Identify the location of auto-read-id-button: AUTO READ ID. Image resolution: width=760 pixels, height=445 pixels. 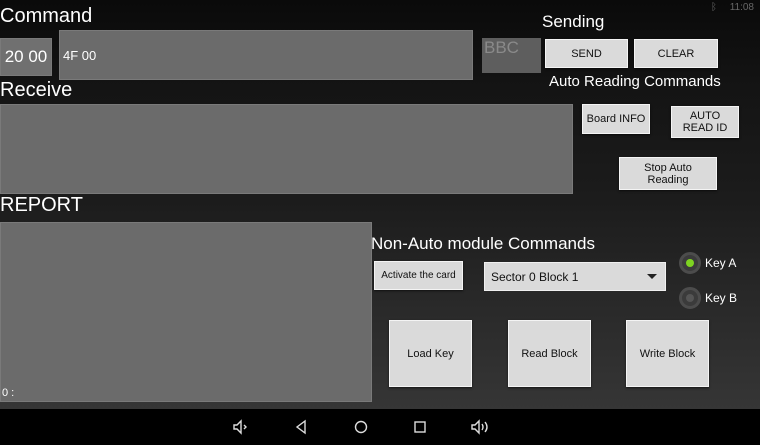
(705, 122).